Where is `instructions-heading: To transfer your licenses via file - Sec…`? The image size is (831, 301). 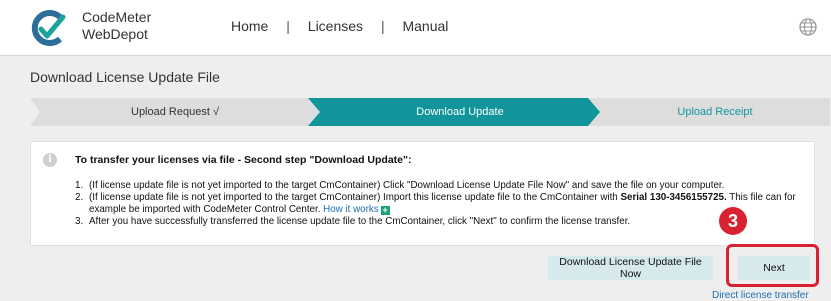
instructions-heading: To transfer your licenses via file - Sec… is located at coordinates (243, 160).